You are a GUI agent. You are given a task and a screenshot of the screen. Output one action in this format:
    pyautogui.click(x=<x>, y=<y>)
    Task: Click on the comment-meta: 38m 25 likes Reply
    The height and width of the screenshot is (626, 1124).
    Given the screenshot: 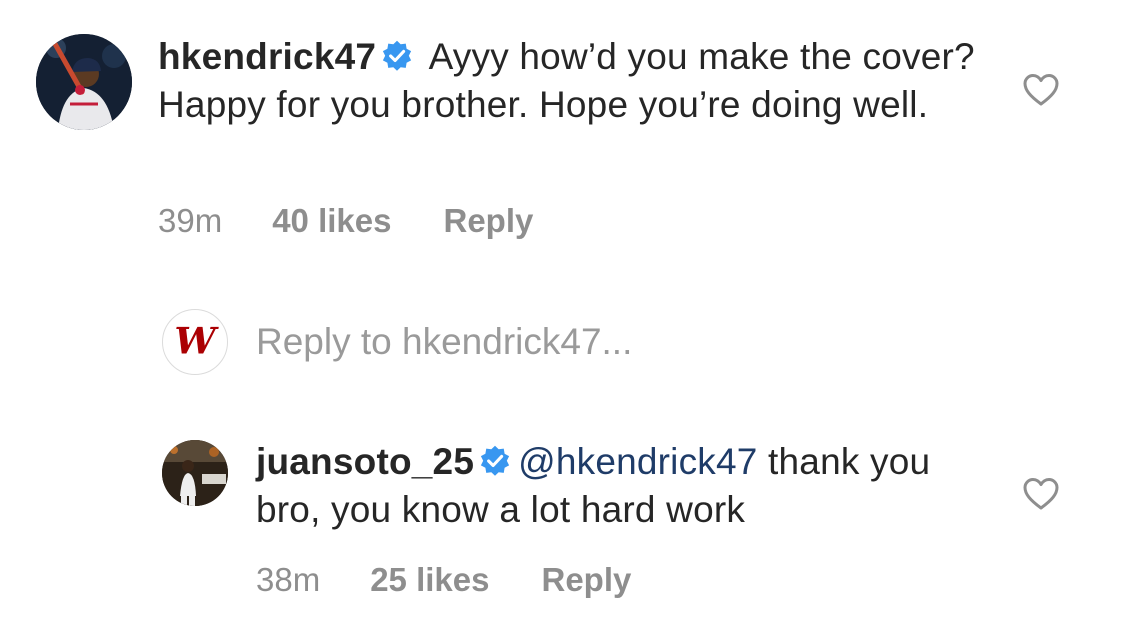 What is the action you would take?
    pyautogui.click(x=443, y=580)
    